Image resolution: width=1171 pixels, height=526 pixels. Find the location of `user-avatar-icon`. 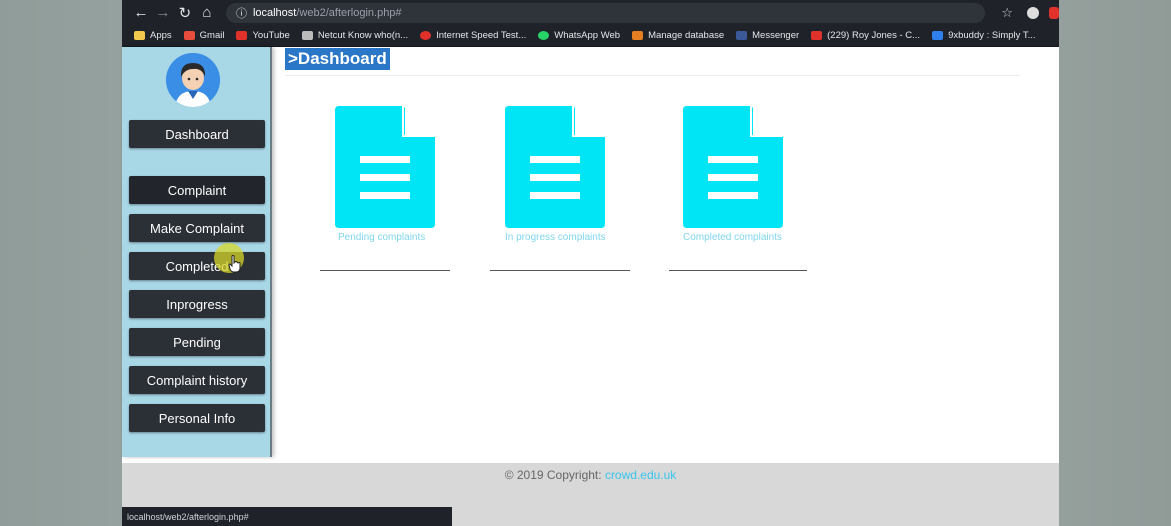

user-avatar-icon is located at coordinates (193, 80).